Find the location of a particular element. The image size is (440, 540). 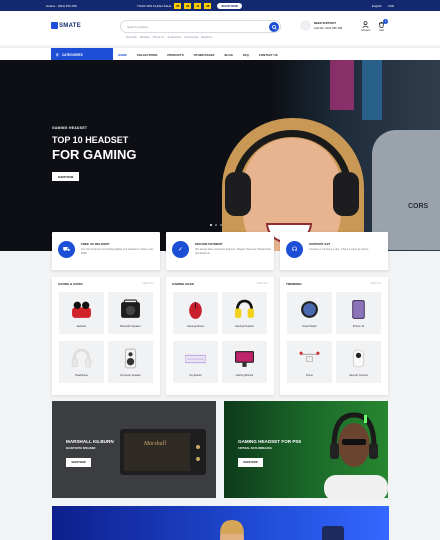

headset-icon is located at coordinates (305, 25).